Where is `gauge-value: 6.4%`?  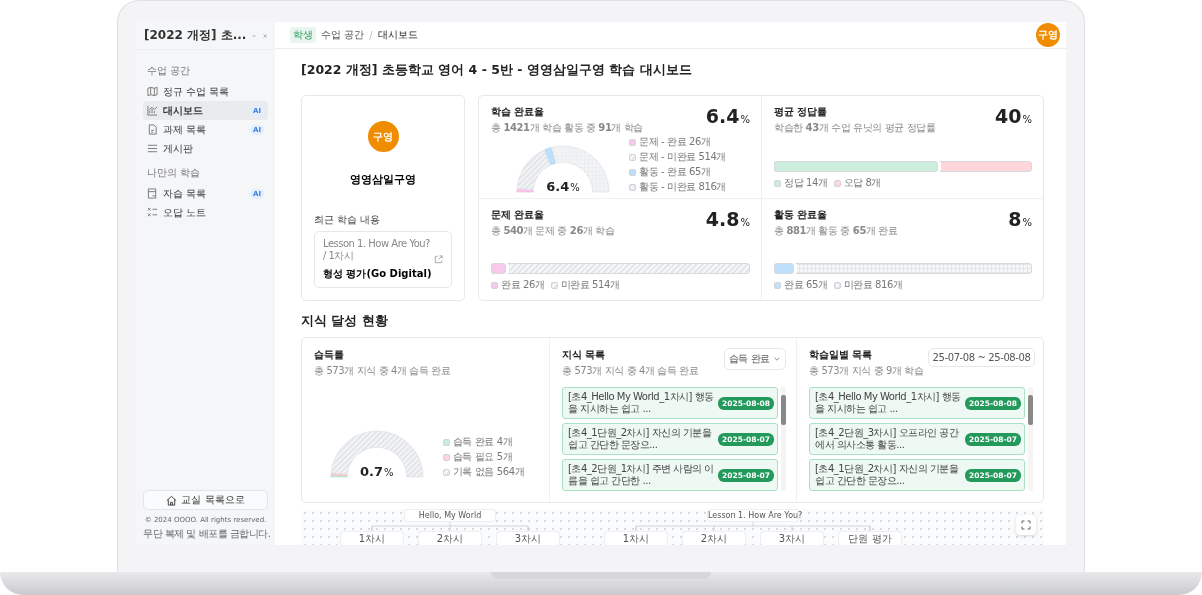
gauge-value: 6.4% is located at coordinates (563, 186).